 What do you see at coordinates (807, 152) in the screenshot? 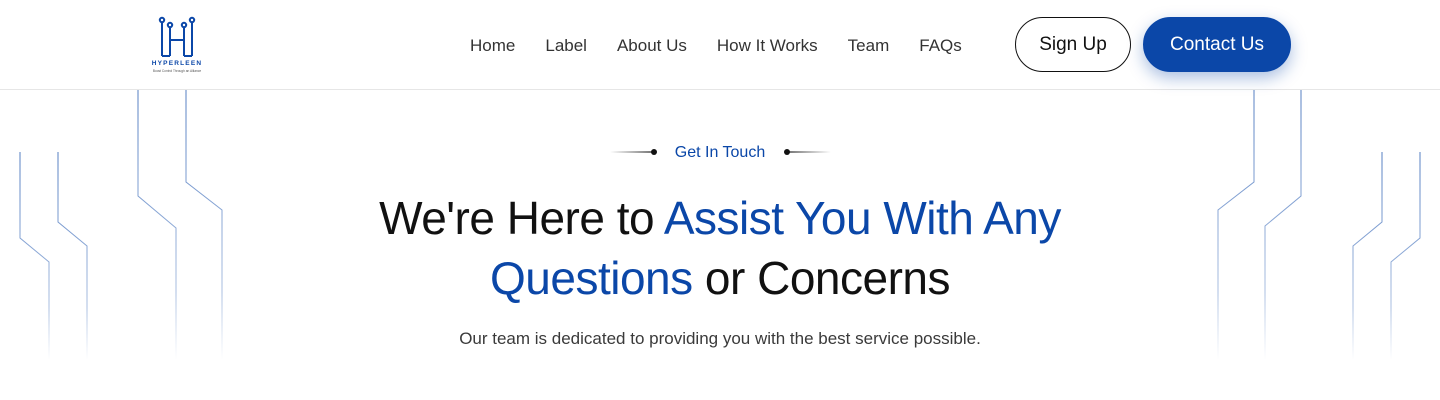
I see `eyebrow-line-right-icon` at bounding box center [807, 152].